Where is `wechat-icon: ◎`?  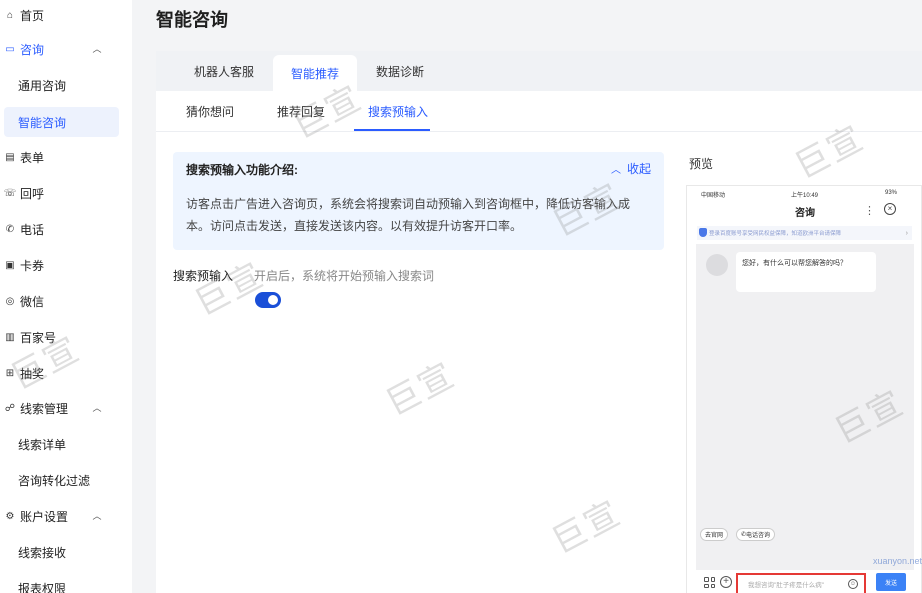 wechat-icon: ◎ is located at coordinates (10, 301).